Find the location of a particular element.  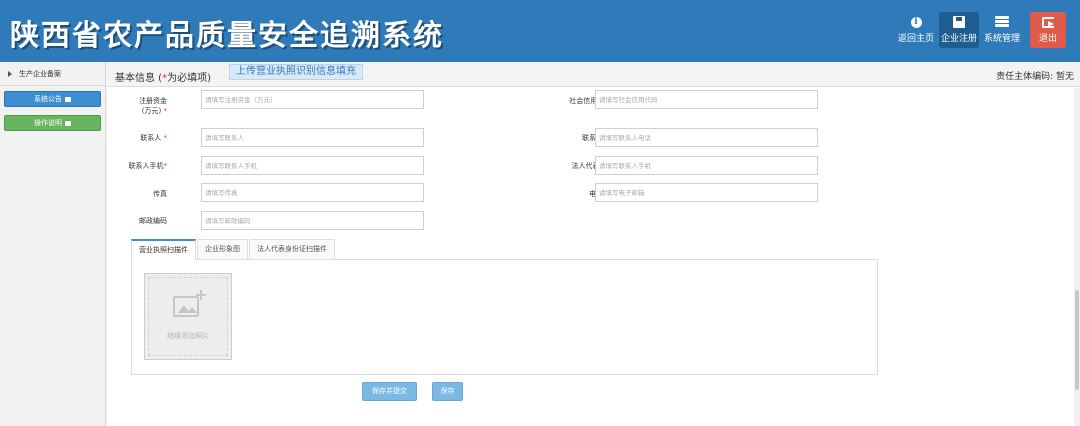

operation-guide-label: 操作说明 is located at coordinates (48, 123).